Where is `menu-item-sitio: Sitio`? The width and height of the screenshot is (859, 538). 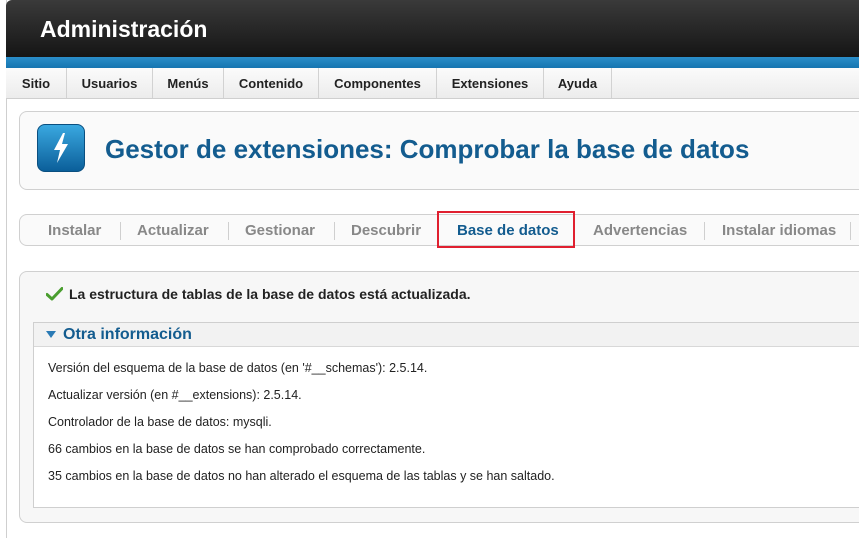
menu-item-sitio: Sitio is located at coordinates (36, 83).